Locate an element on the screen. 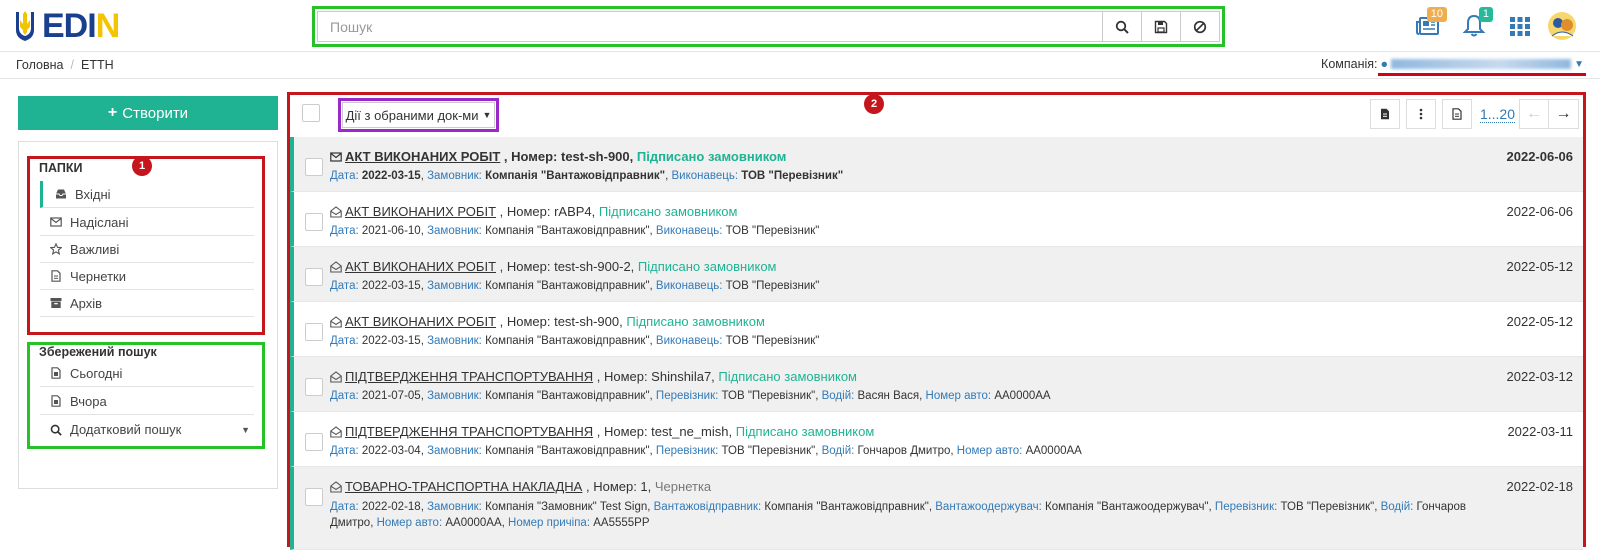 The image size is (1600, 550). detail-value: 2022-02-18 is located at coordinates (391, 507).